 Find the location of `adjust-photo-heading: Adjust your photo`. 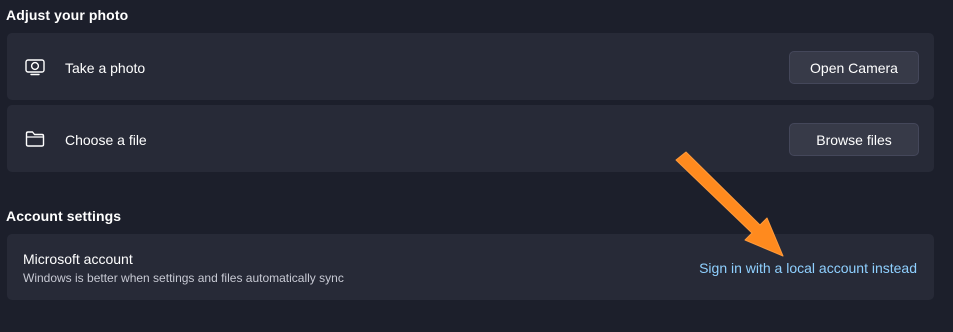

adjust-photo-heading: Adjust your photo is located at coordinates (67, 15).